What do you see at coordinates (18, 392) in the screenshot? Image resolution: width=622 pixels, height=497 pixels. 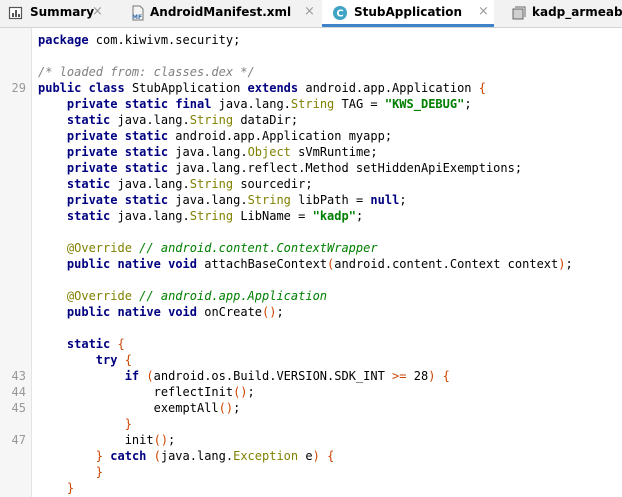 I see `line-number: 44` at bounding box center [18, 392].